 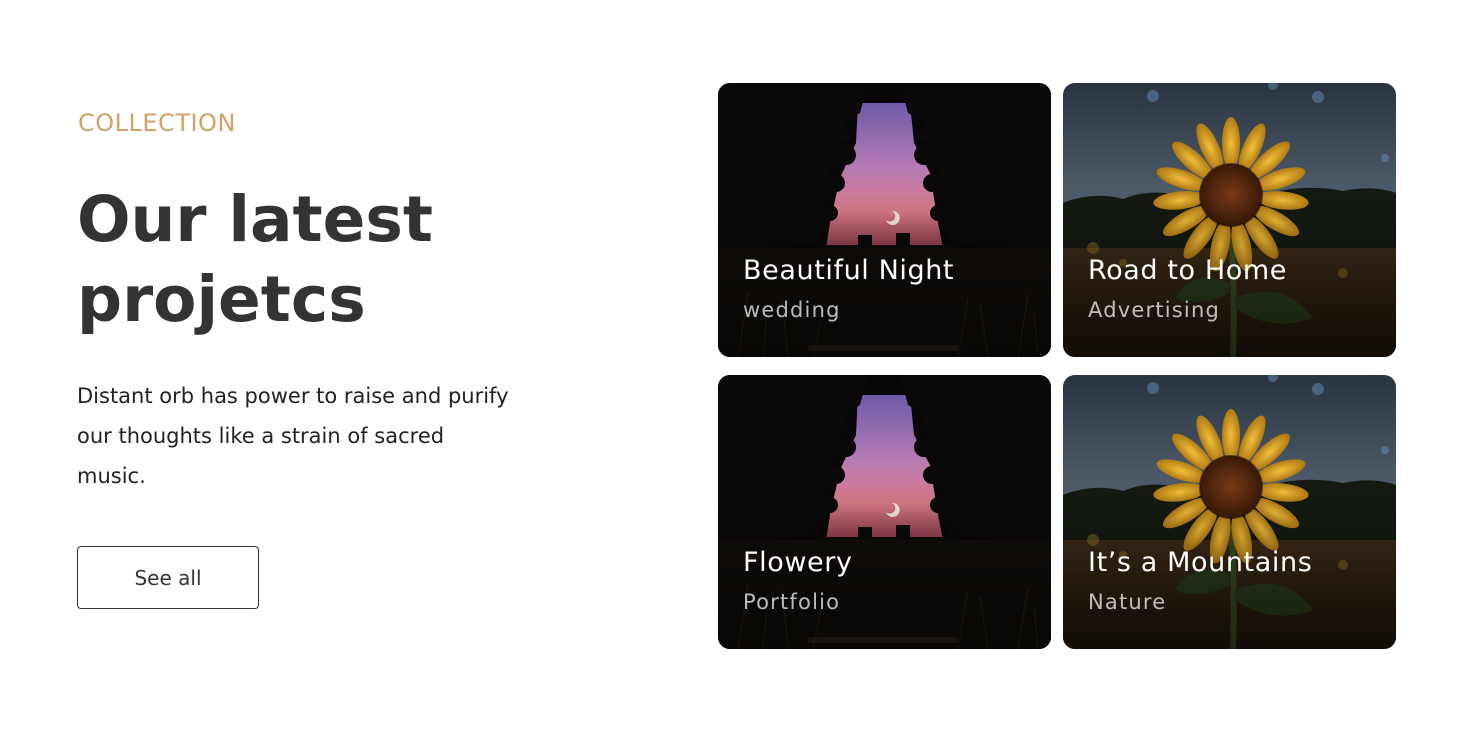 What do you see at coordinates (1127, 602) in the screenshot?
I see `card-category: Nature` at bounding box center [1127, 602].